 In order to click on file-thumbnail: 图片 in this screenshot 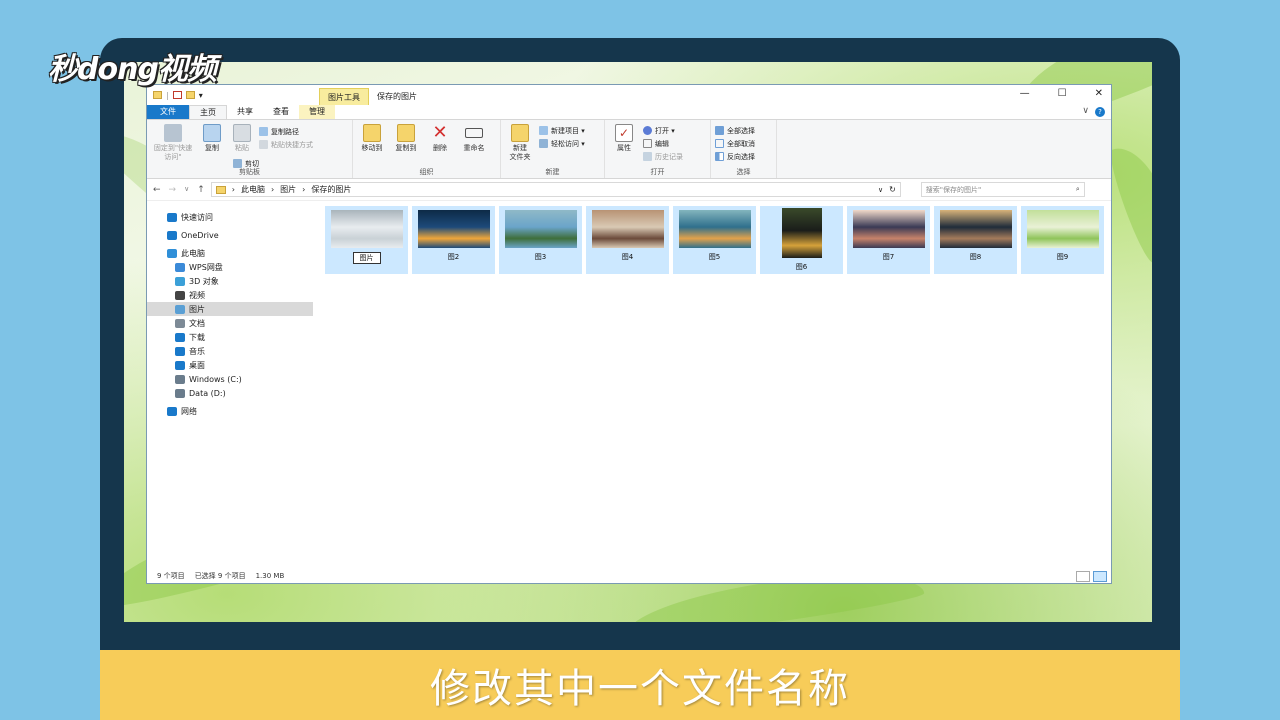, I will do `click(366, 240)`.